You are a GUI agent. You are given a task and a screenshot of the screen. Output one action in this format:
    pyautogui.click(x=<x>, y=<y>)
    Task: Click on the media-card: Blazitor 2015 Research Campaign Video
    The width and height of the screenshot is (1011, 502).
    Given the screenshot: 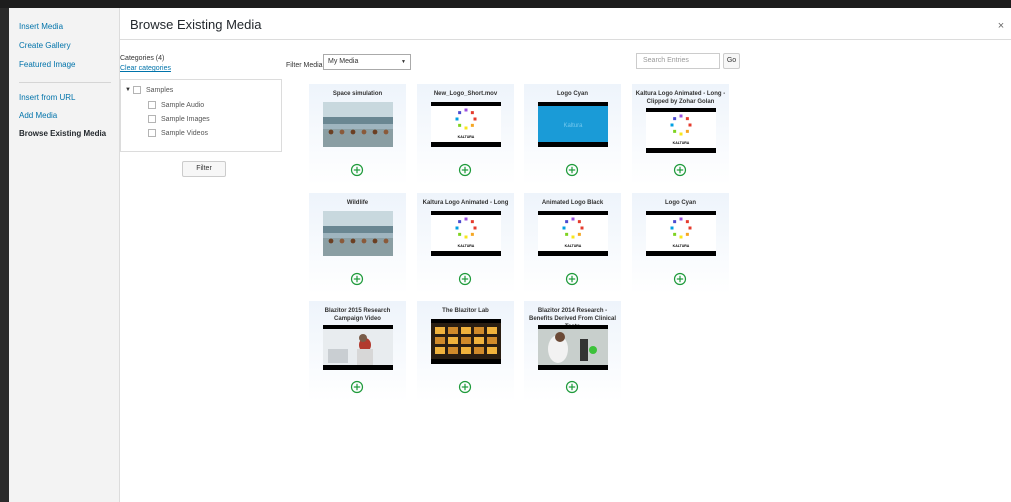 What is the action you would take?
    pyautogui.click(x=357, y=351)
    